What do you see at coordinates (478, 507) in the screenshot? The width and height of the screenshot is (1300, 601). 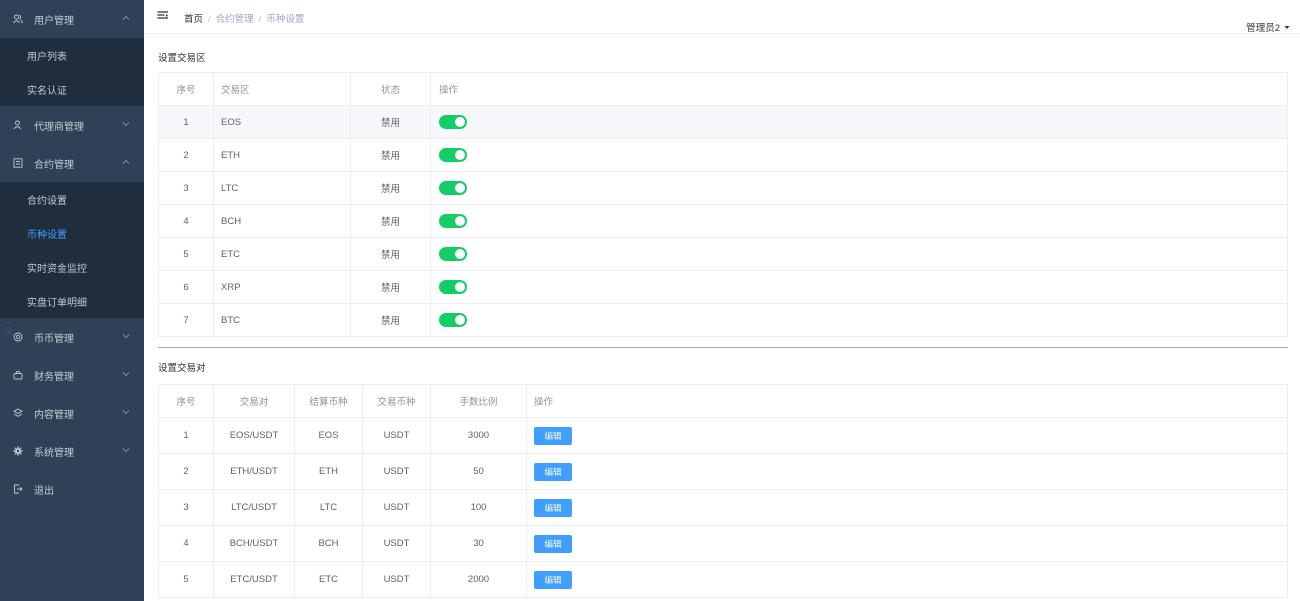 I see `lot-ratio: 100` at bounding box center [478, 507].